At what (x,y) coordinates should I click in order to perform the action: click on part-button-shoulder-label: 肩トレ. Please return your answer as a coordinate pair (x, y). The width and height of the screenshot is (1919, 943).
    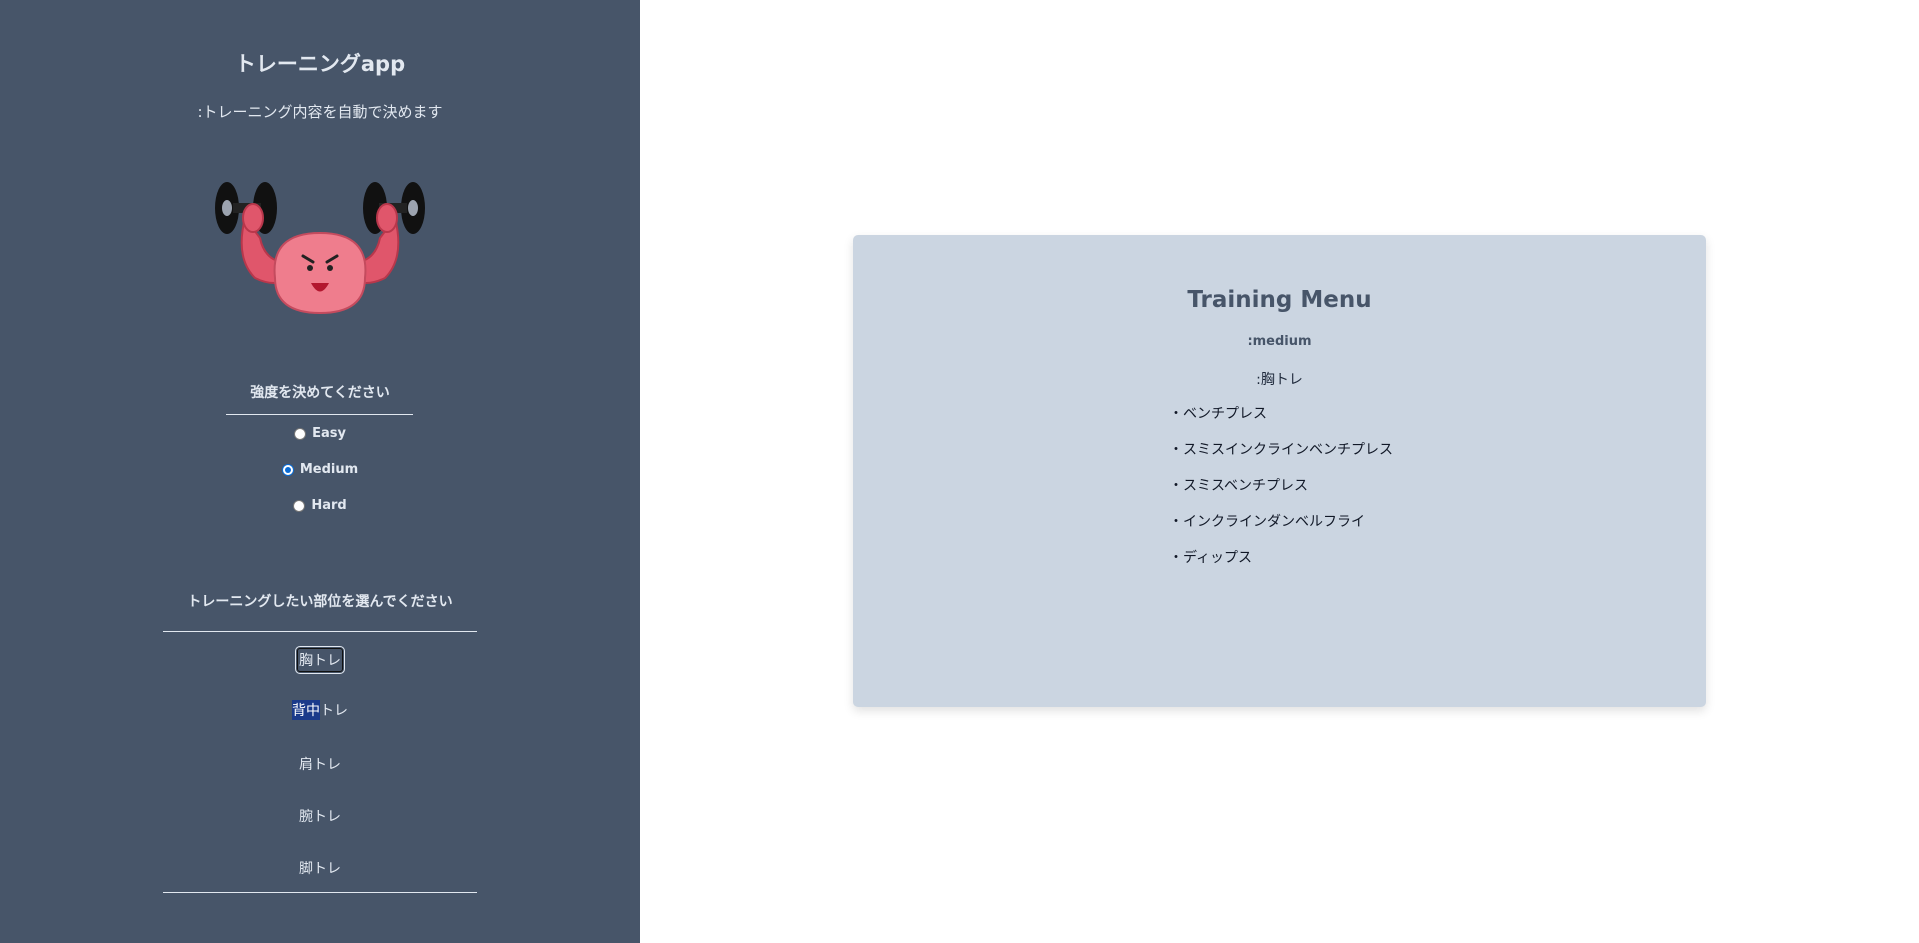
    Looking at the image, I should click on (320, 765).